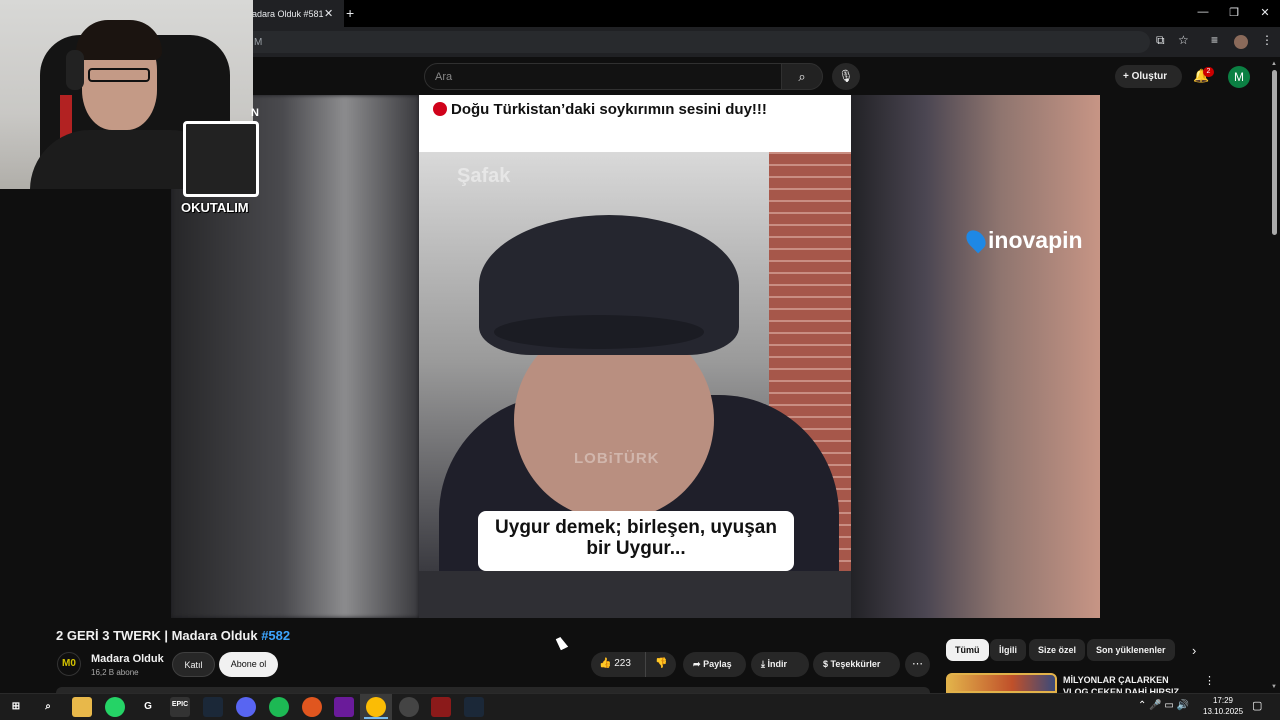 This screenshot has width=1280, height=720. What do you see at coordinates (474, 707) in the screenshot?
I see `steam-secondary-icon` at bounding box center [474, 707].